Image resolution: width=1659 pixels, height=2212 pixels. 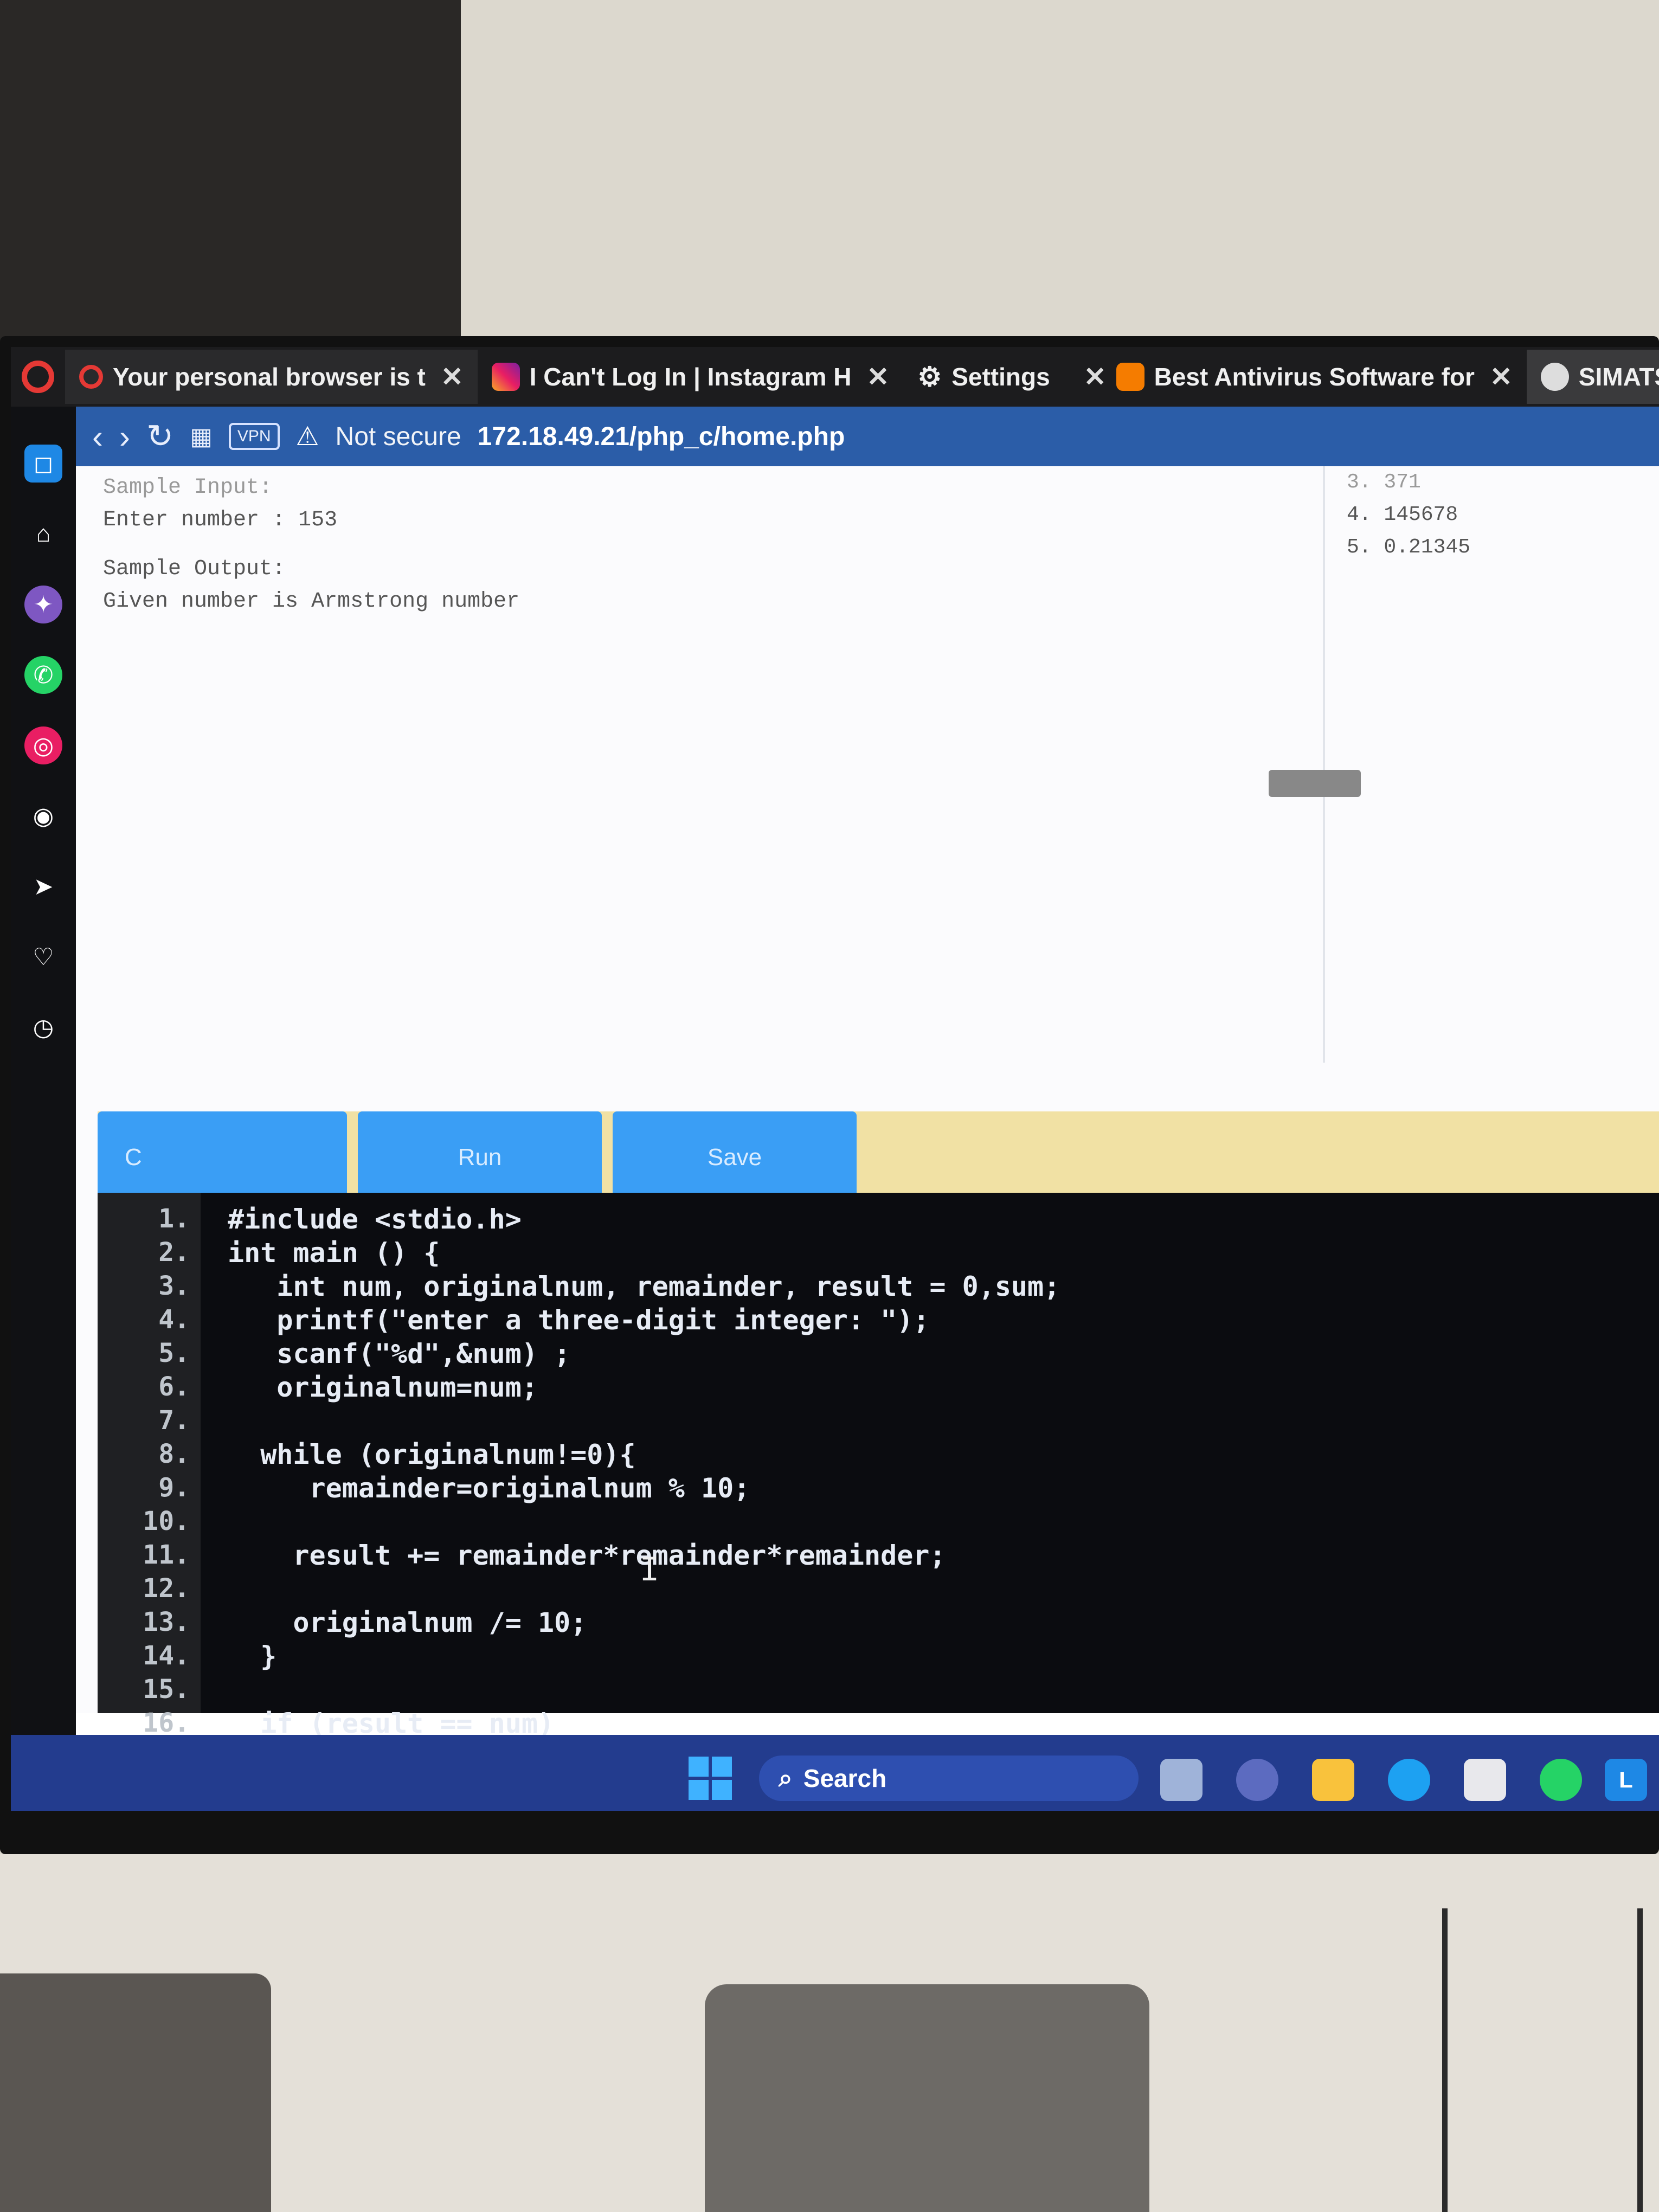 What do you see at coordinates (1181, 1780) in the screenshot?
I see `task-view-icon` at bounding box center [1181, 1780].